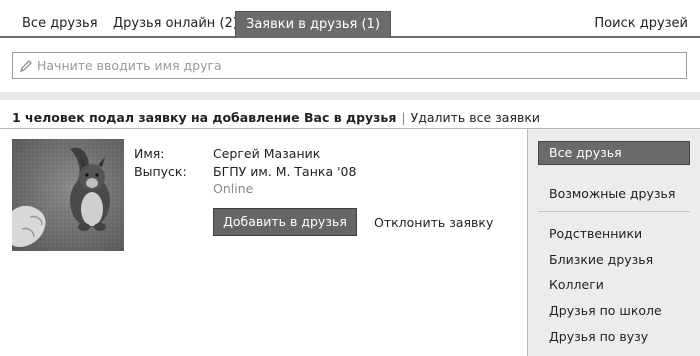 This screenshot has height=356, width=700. What do you see at coordinates (160, 171) in the screenshot?
I see `graduation-label: Выпуск:` at bounding box center [160, 171].